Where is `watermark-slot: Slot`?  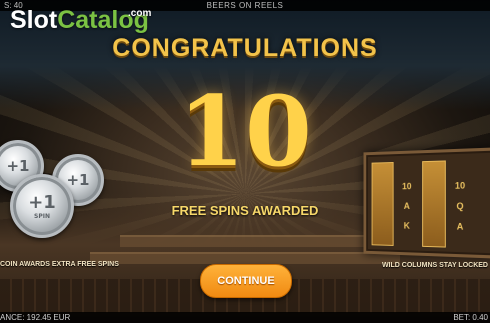
watermark-slot: Slot is located at coordinates (34, 20).